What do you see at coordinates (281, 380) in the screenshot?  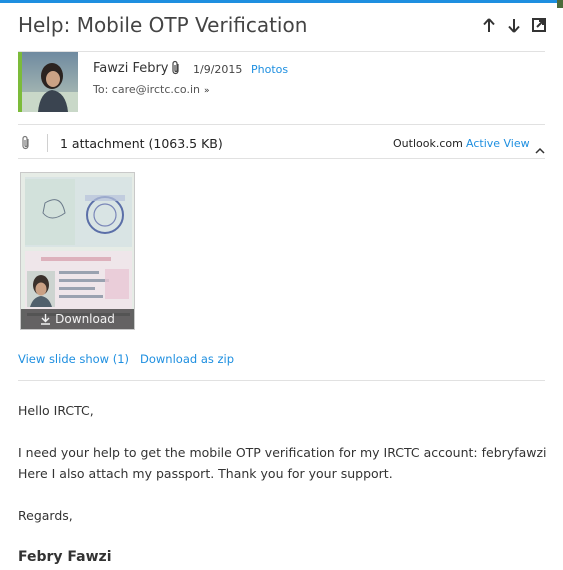 I see `body-divider` at bounding box center [281, 380].